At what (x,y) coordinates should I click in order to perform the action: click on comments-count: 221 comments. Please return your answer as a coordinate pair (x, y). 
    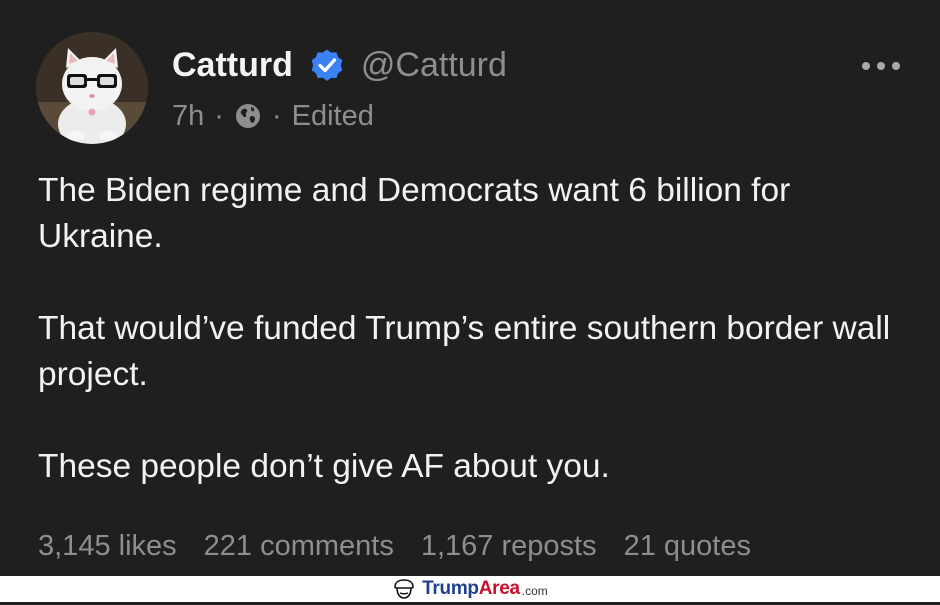
    Looking at the image, I should click on (299, 546).